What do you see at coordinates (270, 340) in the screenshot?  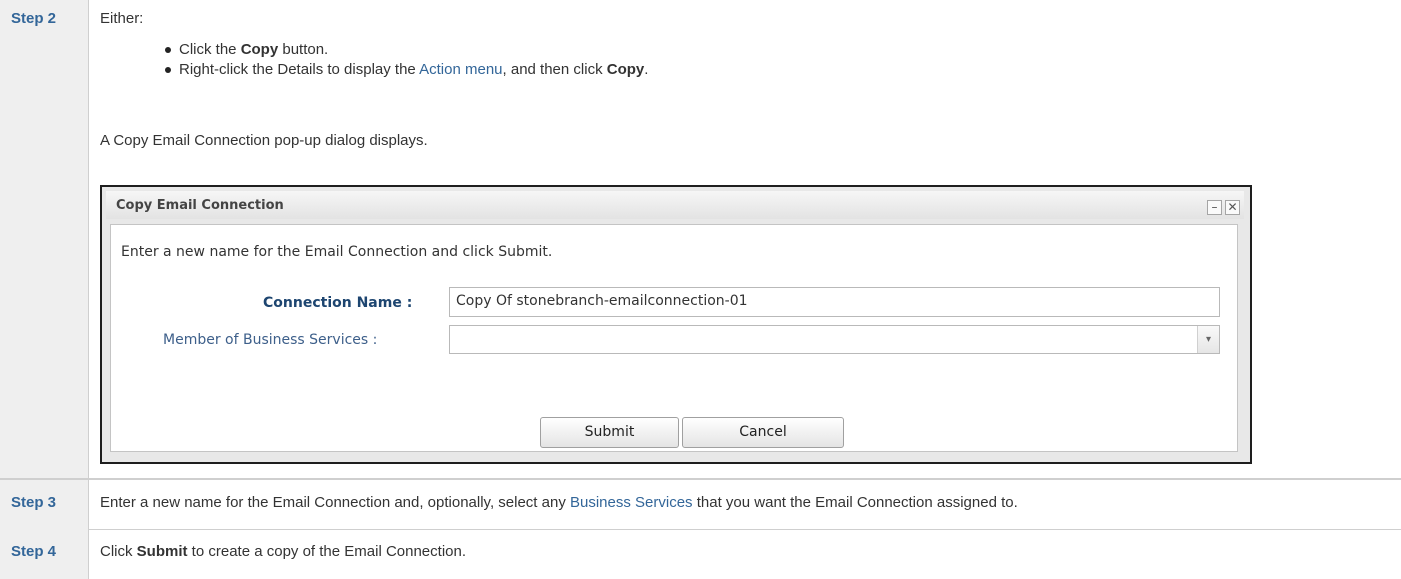 I see `business-services-label: Member of Business Services :` at bounding box center [270, 340].